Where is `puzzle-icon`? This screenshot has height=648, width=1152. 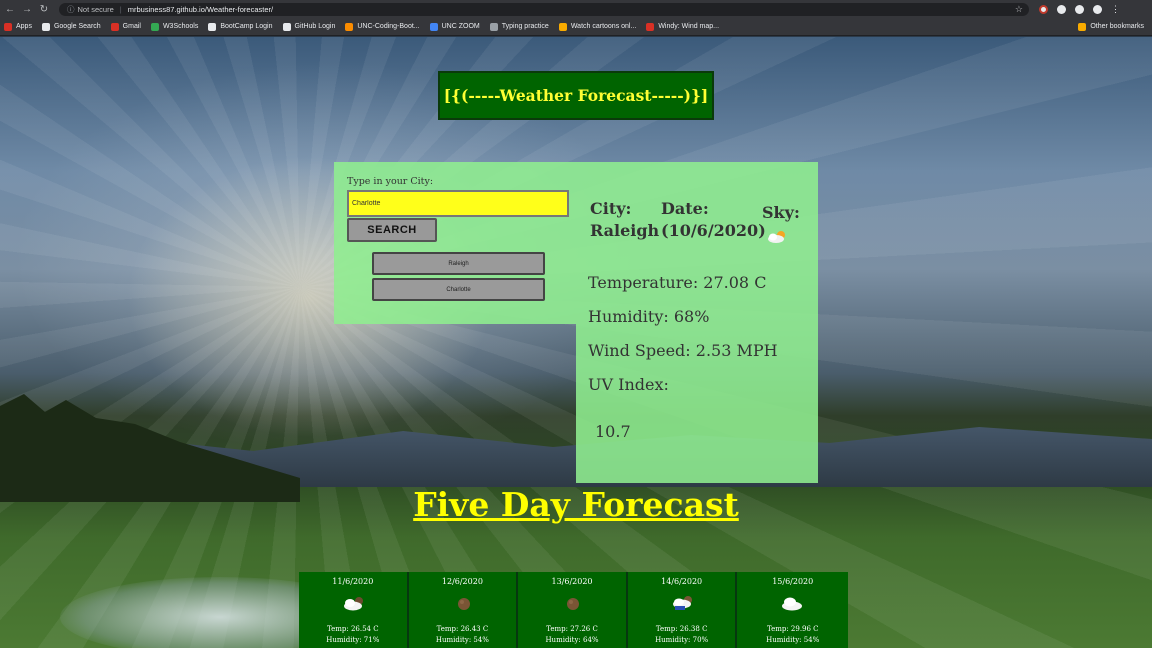 puzzle-icon is located at coordinates (1079, 9).